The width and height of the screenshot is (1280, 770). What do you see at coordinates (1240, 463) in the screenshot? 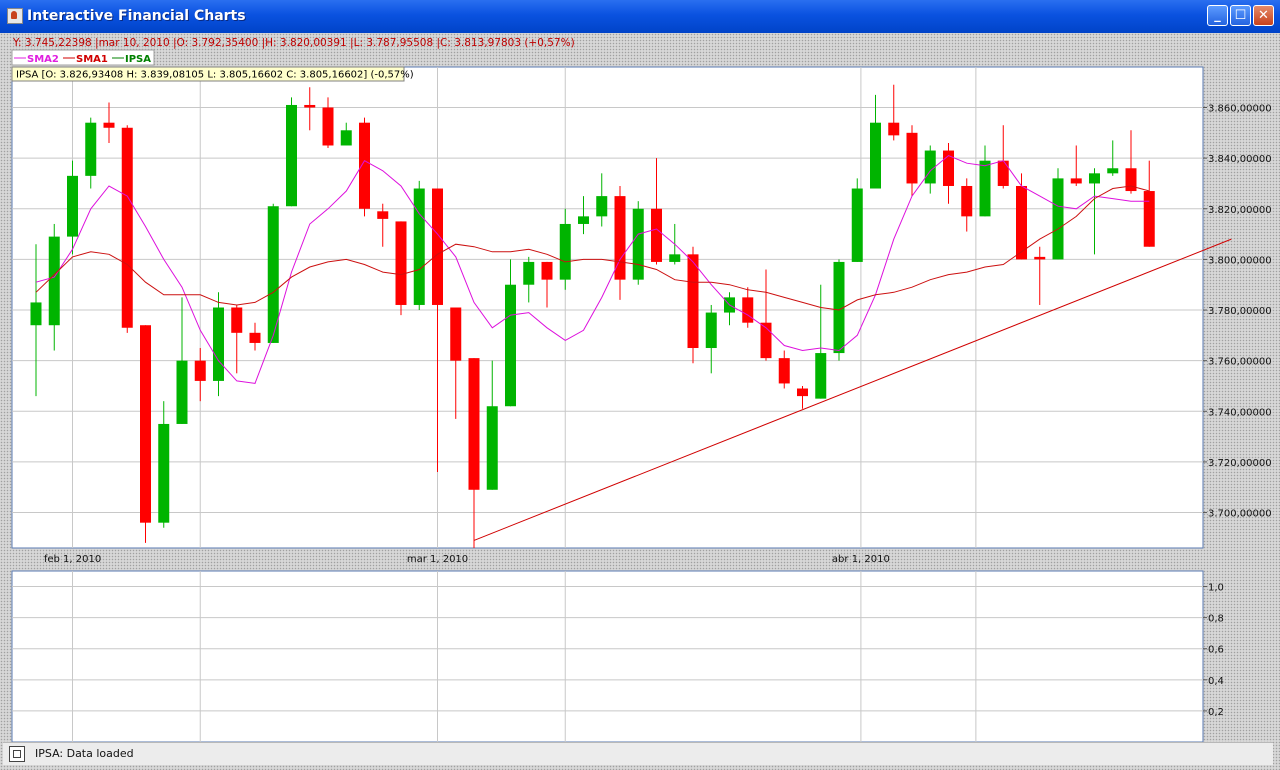
I see `y-tick-label: 3.720,00000` at bounding box center [1240, 463].